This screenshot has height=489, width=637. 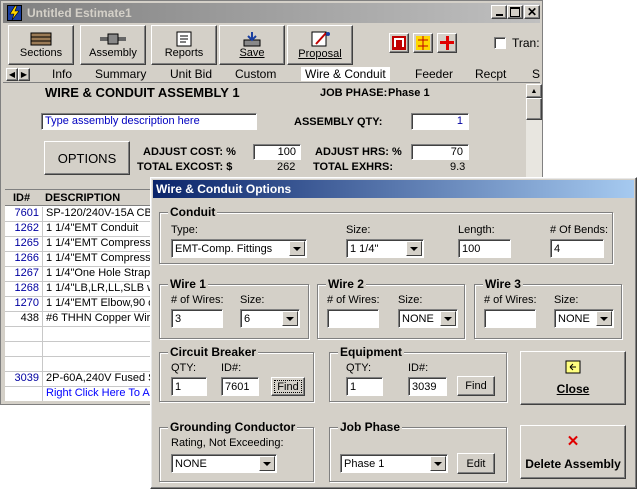 I want to click on conduit-type-select: EMT-Comp. Fittings, so click(x=239, y=248).